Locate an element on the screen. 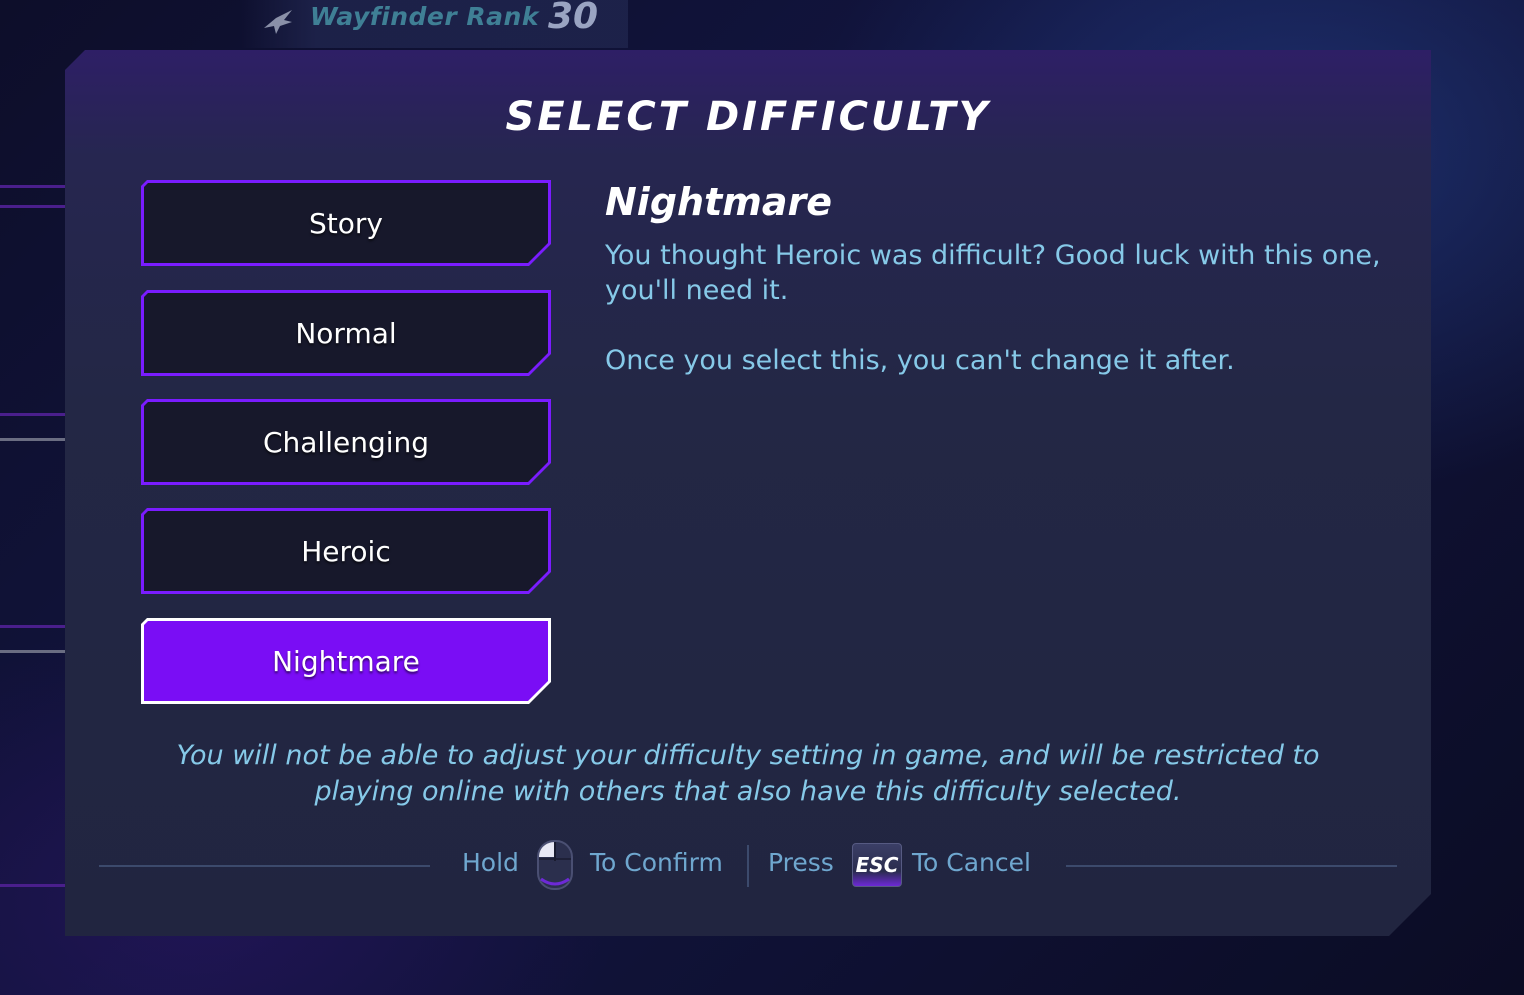 The image size is (1524, 995). confirm-label: To Confirm is located at coordinates (656, 862).